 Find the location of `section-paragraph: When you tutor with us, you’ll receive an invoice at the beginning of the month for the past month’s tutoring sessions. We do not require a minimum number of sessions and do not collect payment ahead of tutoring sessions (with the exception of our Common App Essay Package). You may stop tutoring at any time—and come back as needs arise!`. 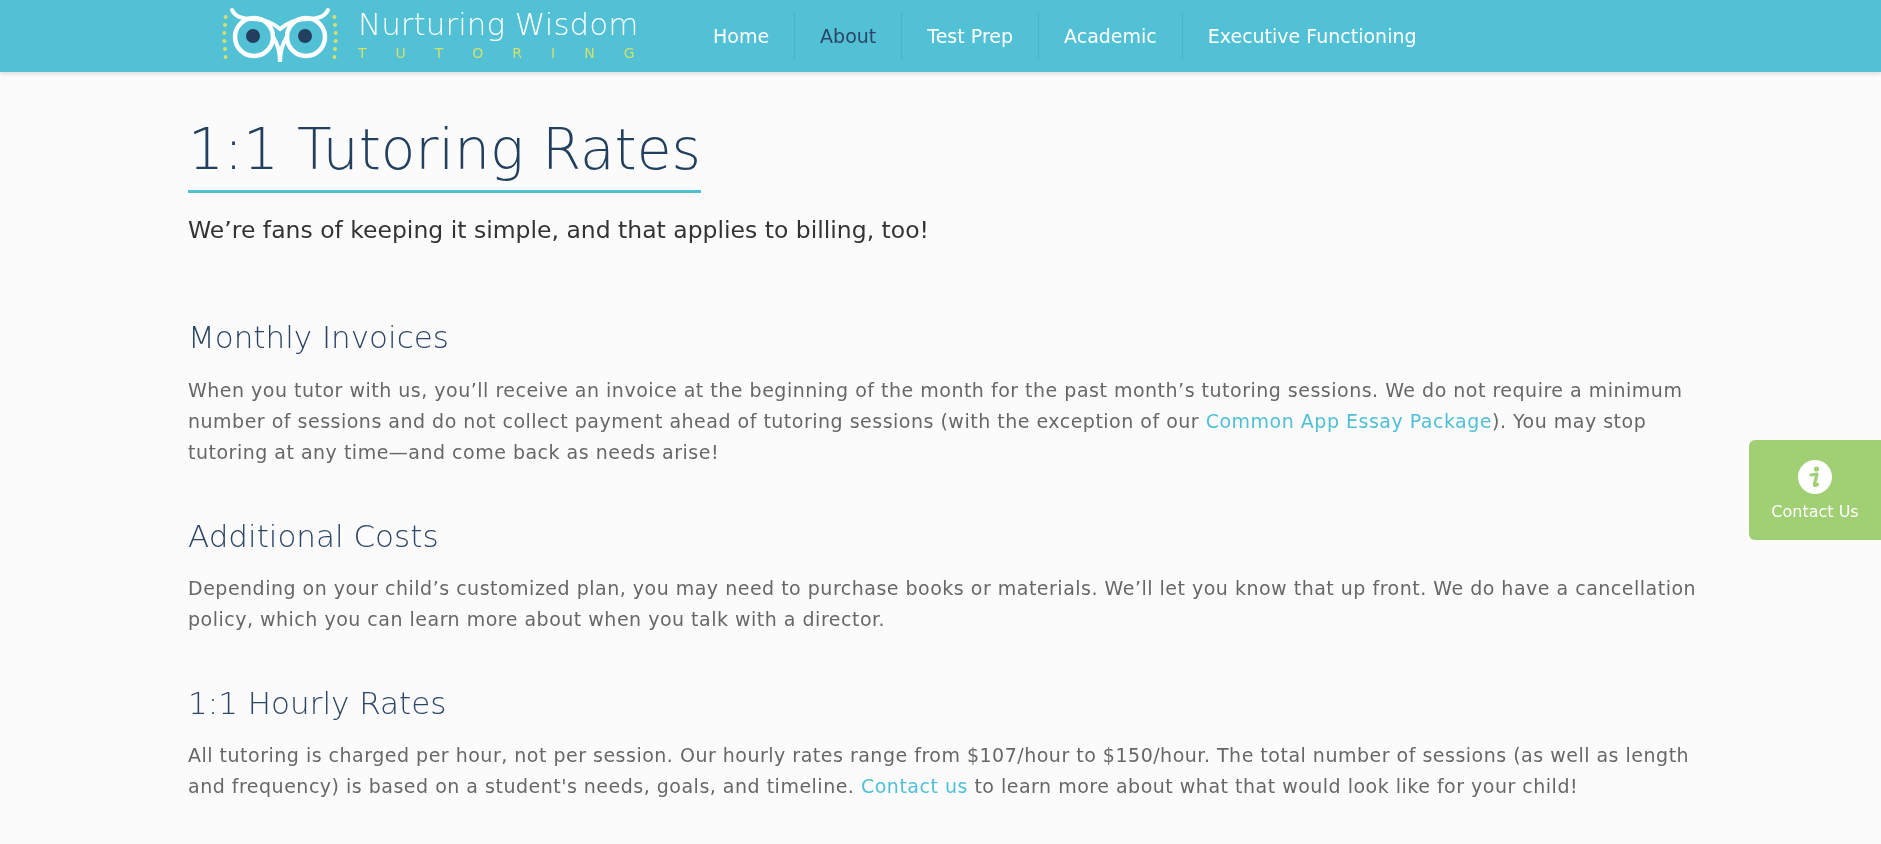

section-paragraph: When you tutor with us, you’ll receive an invoice at the beginning of the month for the past month’s tutoring sessions. We do not require a minimum number of sessions and do not collect payment ahead of tutoring sessions (with the exception of our Common App Essay Package). You may stop tutoring at any time—and come back as needs arise! is located at coordinates (936, 421).